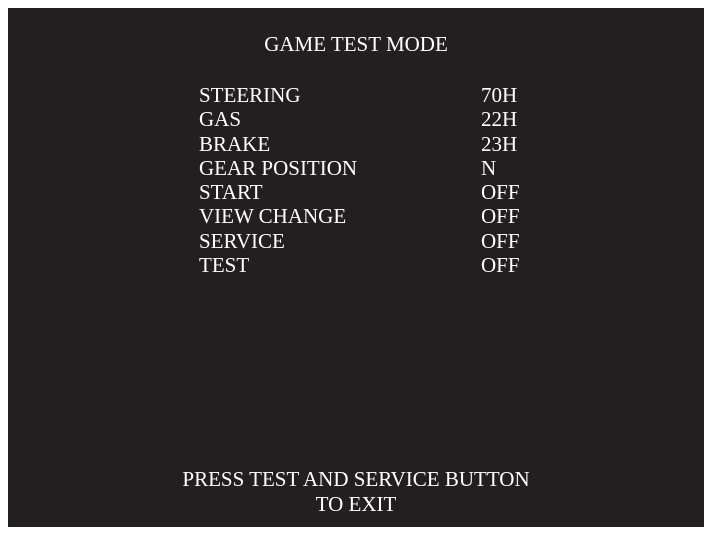 The image size is (712, 535). Describe the element at coordinates (369, 95) in the screenshot. I see `status-row-steering: STEERING 70H` at that location.